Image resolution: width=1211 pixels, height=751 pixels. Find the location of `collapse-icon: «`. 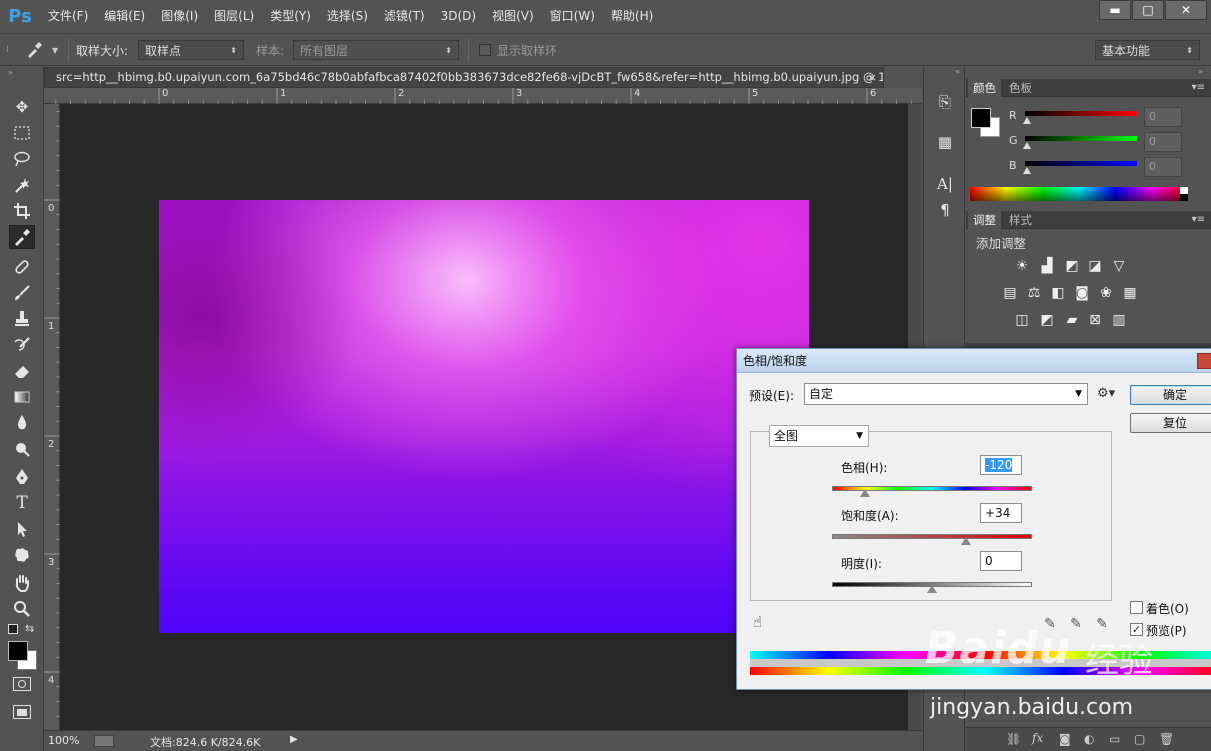

collapse-icon: « is located at coordinates (944, 72).